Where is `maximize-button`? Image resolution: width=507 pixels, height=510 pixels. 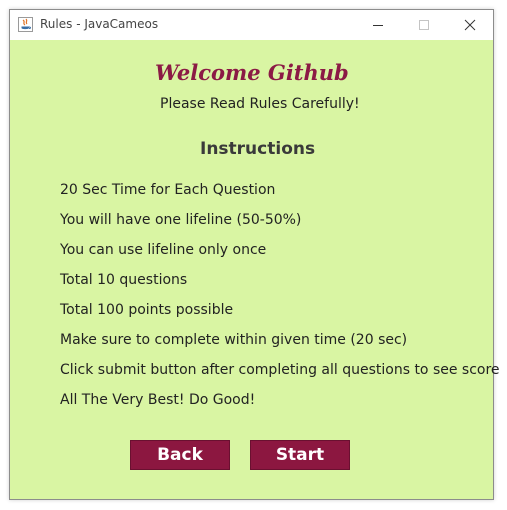
maximize-button is located at coordinates (424, 25).